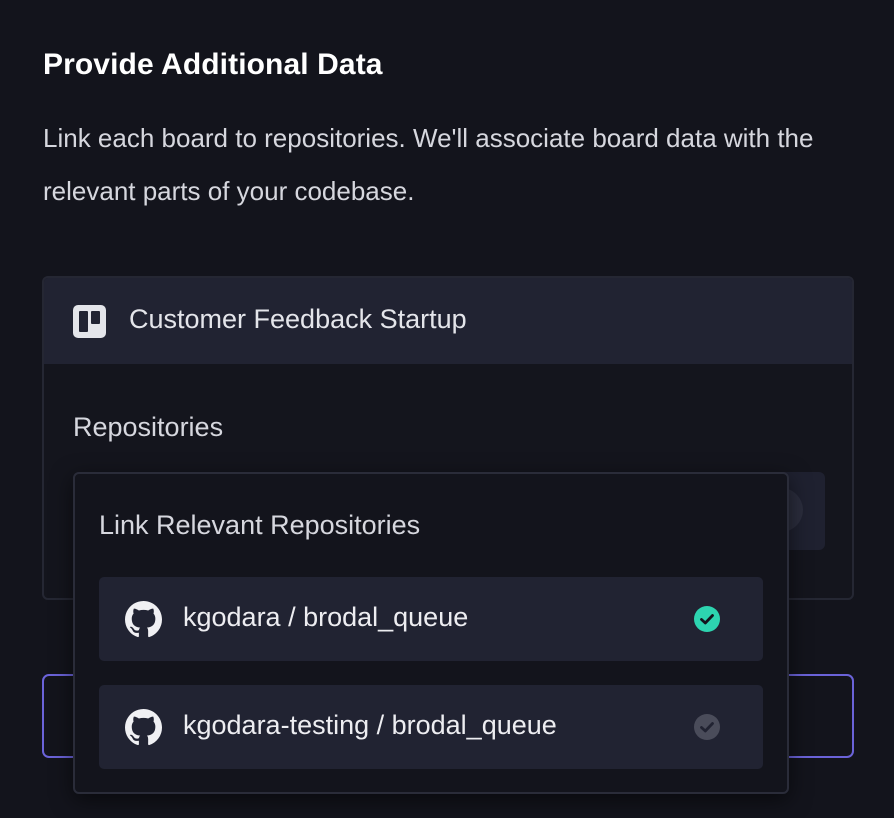  Describe the element at coordinates (298, 319) in the screenshot. I see `board-name: Customer Feedback Startup` at that location.